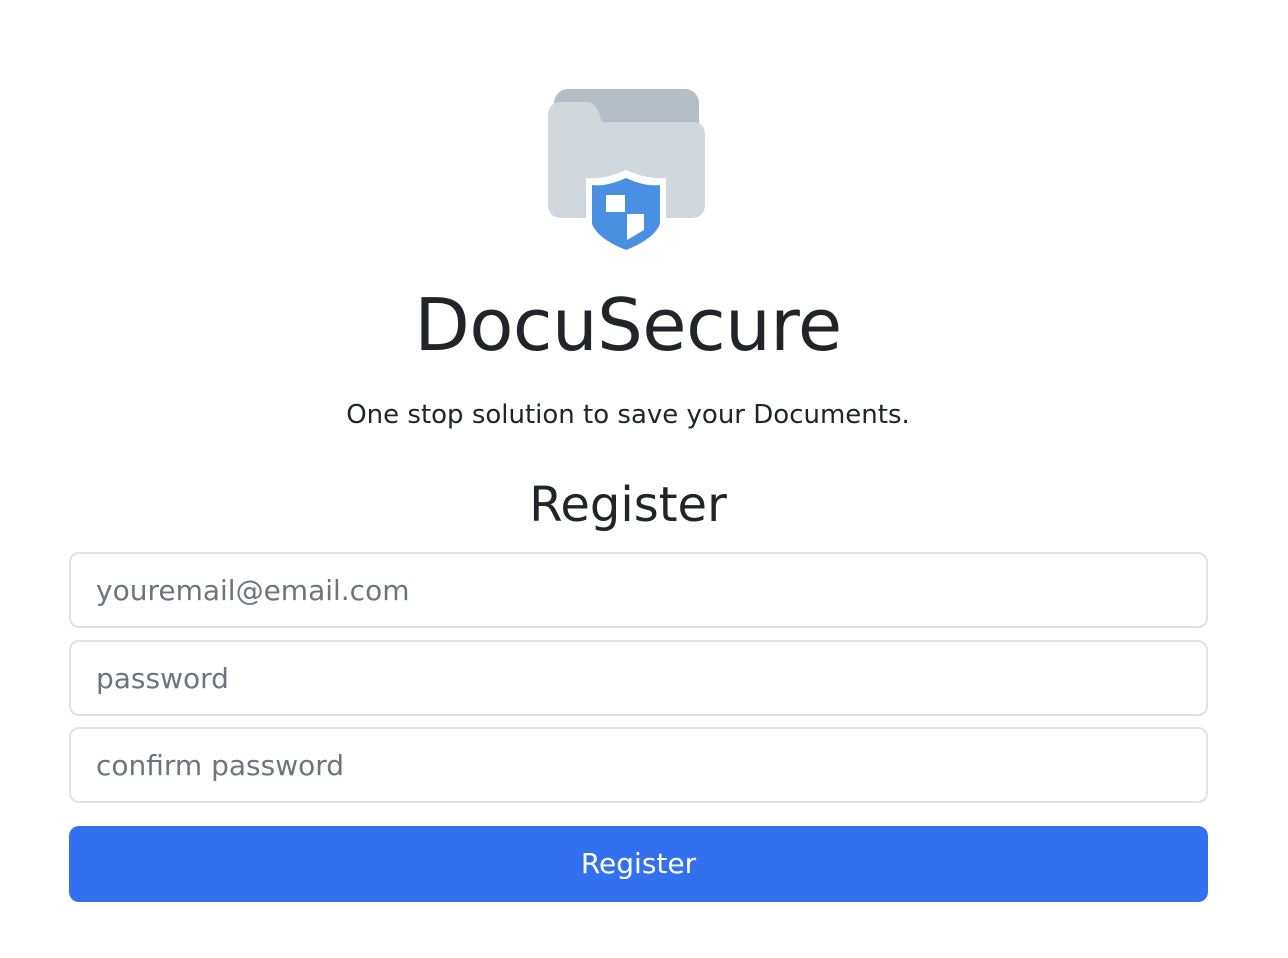 The width and height of the screenshot is (1288, 958). I want to click on email-input, so click(638, 590).